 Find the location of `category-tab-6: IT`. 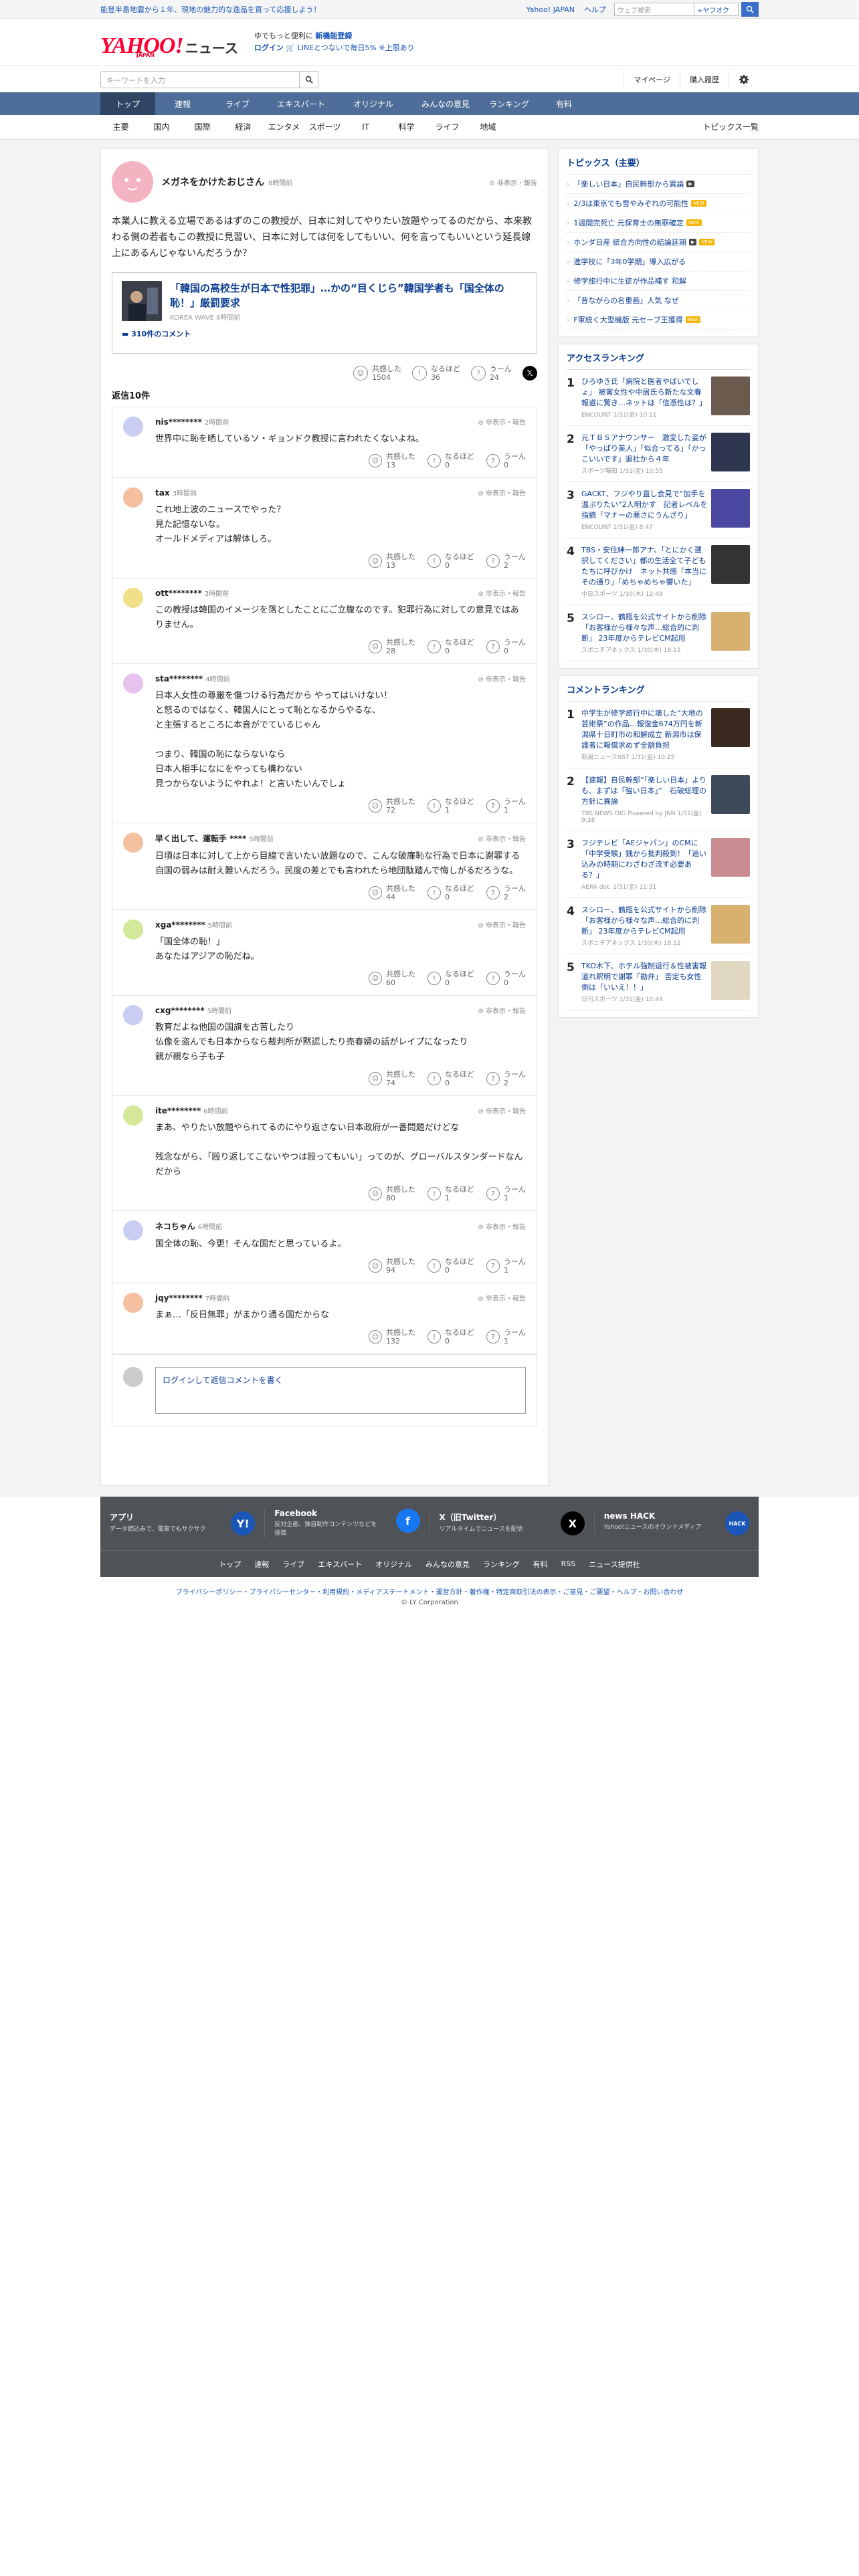

category-tab-6: IT is located at coordinates (366, 127).